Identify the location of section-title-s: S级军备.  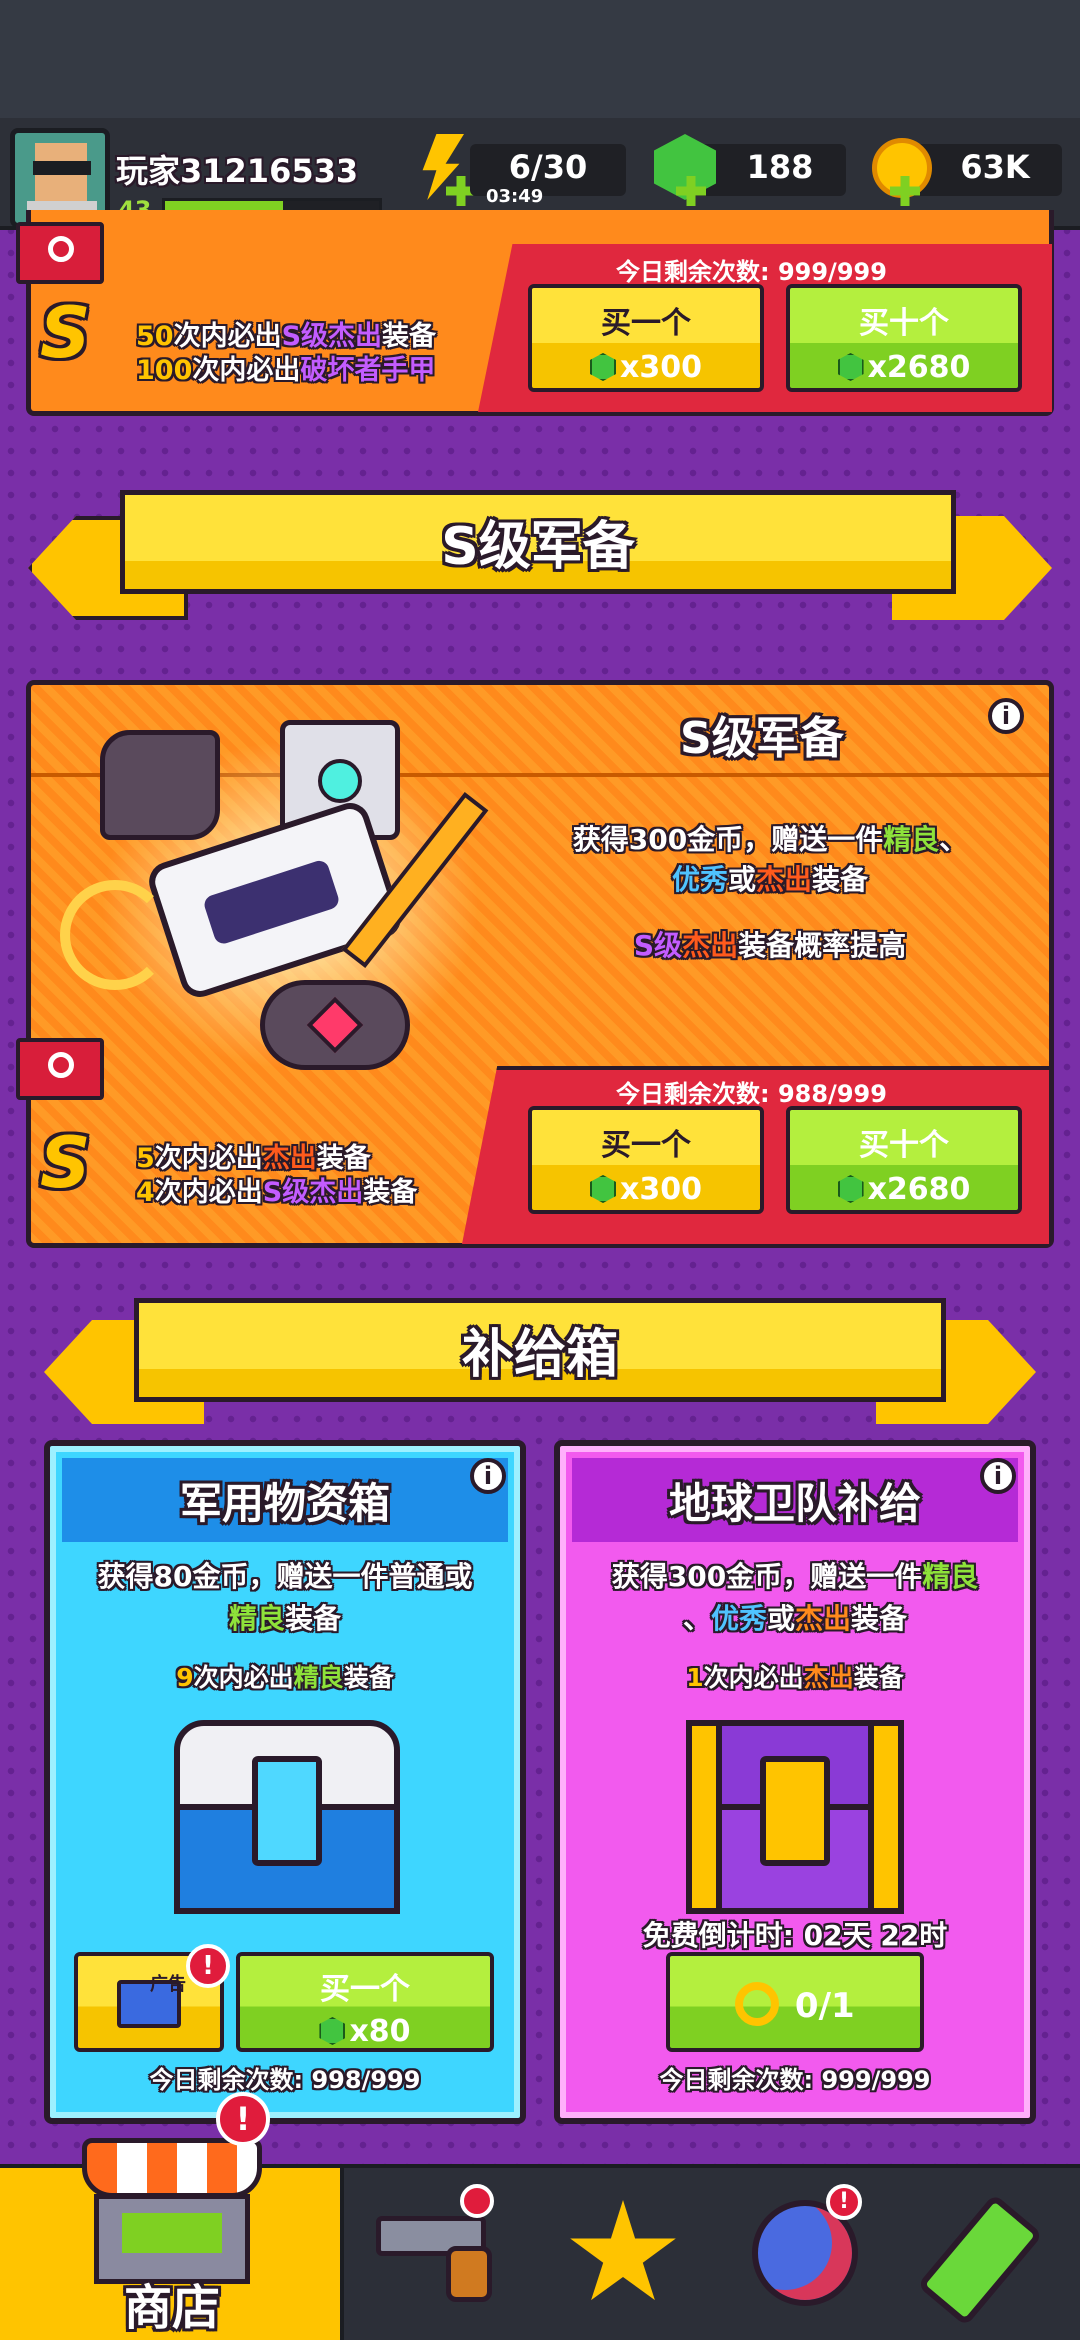
(538, 547).